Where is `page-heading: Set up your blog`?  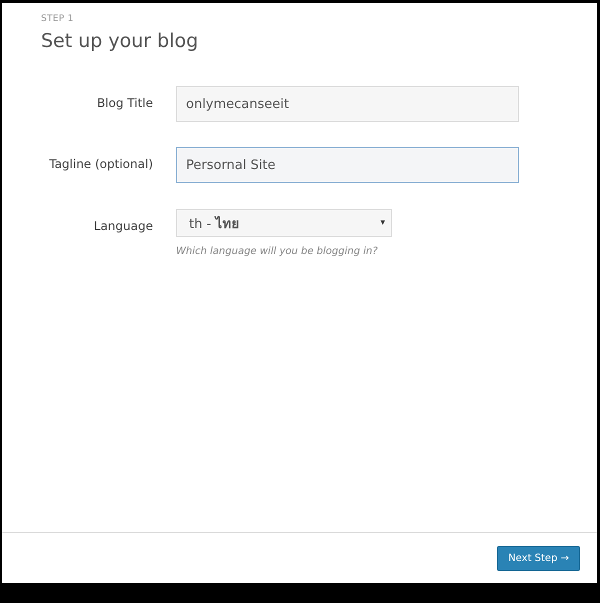
page-heading: Set up your blog is located at coordinates (120, 41).